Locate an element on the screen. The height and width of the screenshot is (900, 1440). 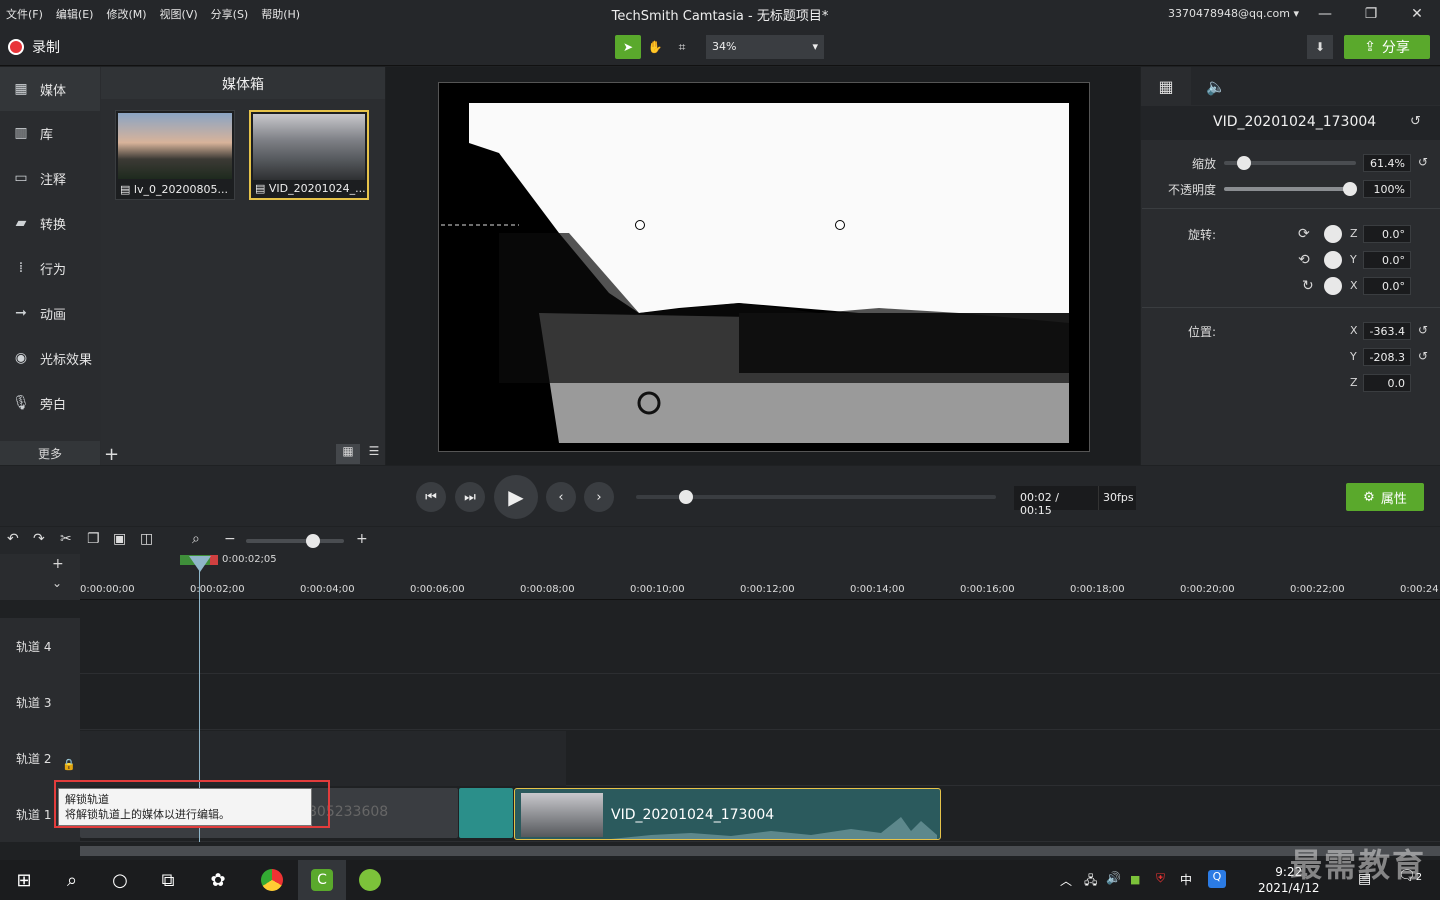
audio-properties-tab: 🔈 is located at coordinates (1216, 86).